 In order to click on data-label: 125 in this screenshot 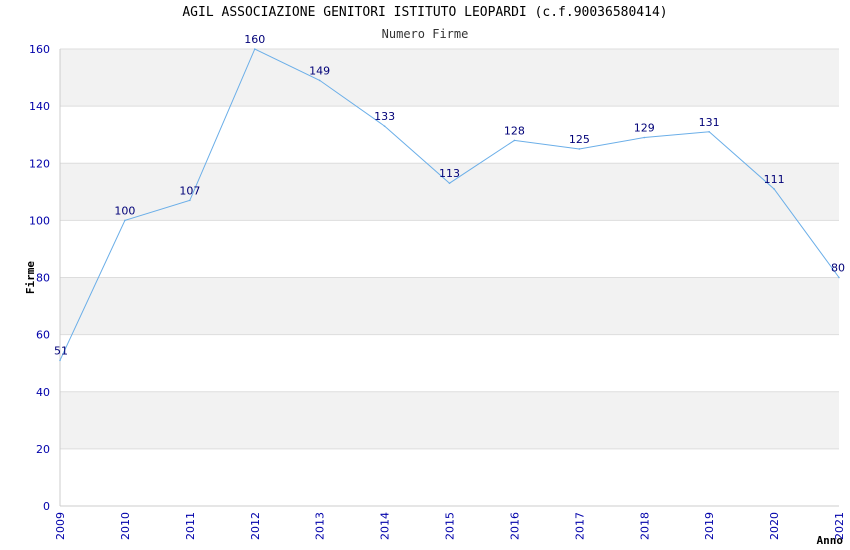, I will do `click(579, 139)`.